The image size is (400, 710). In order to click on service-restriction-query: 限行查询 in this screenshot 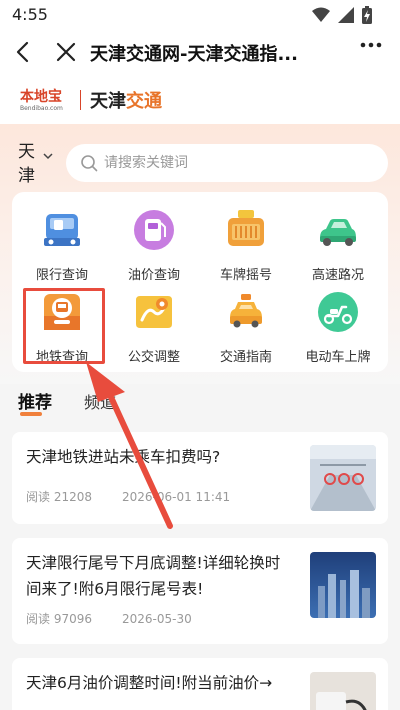, I will do `click(61, 248)`.